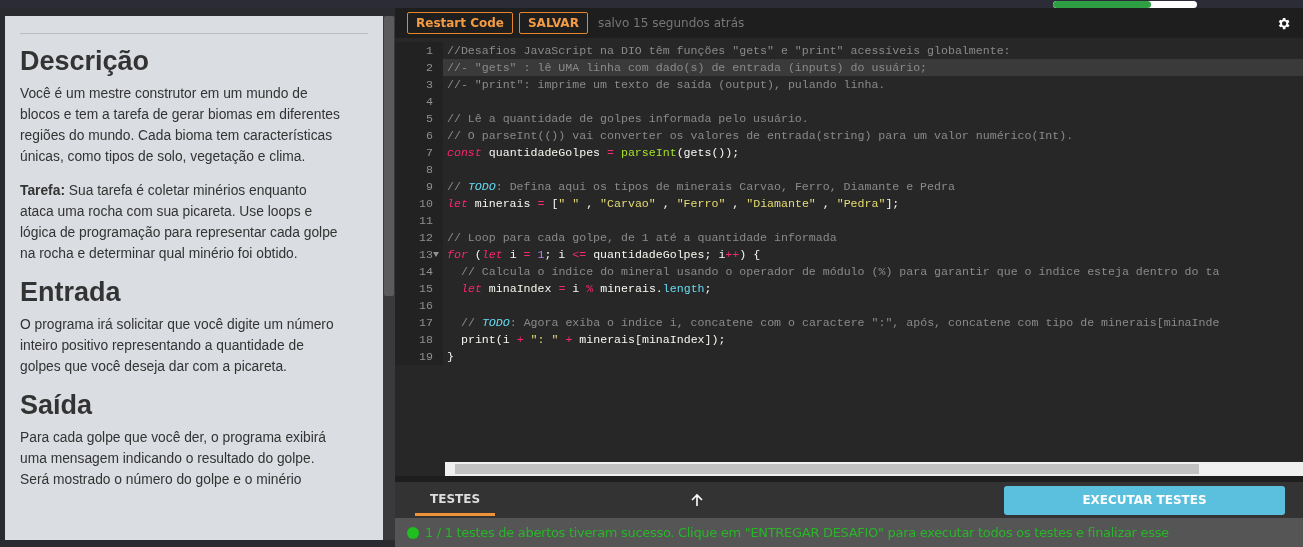 This screenshot has width=1303, height=547. I want to click on fold-toggle-icon, so click(436, 254).